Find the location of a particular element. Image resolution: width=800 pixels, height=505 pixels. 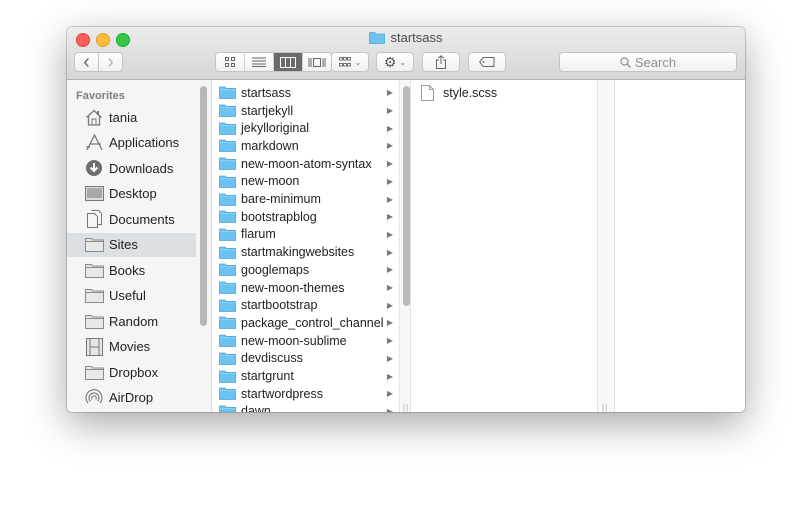

folder-name: markdown is located at coordinates (270, 145).